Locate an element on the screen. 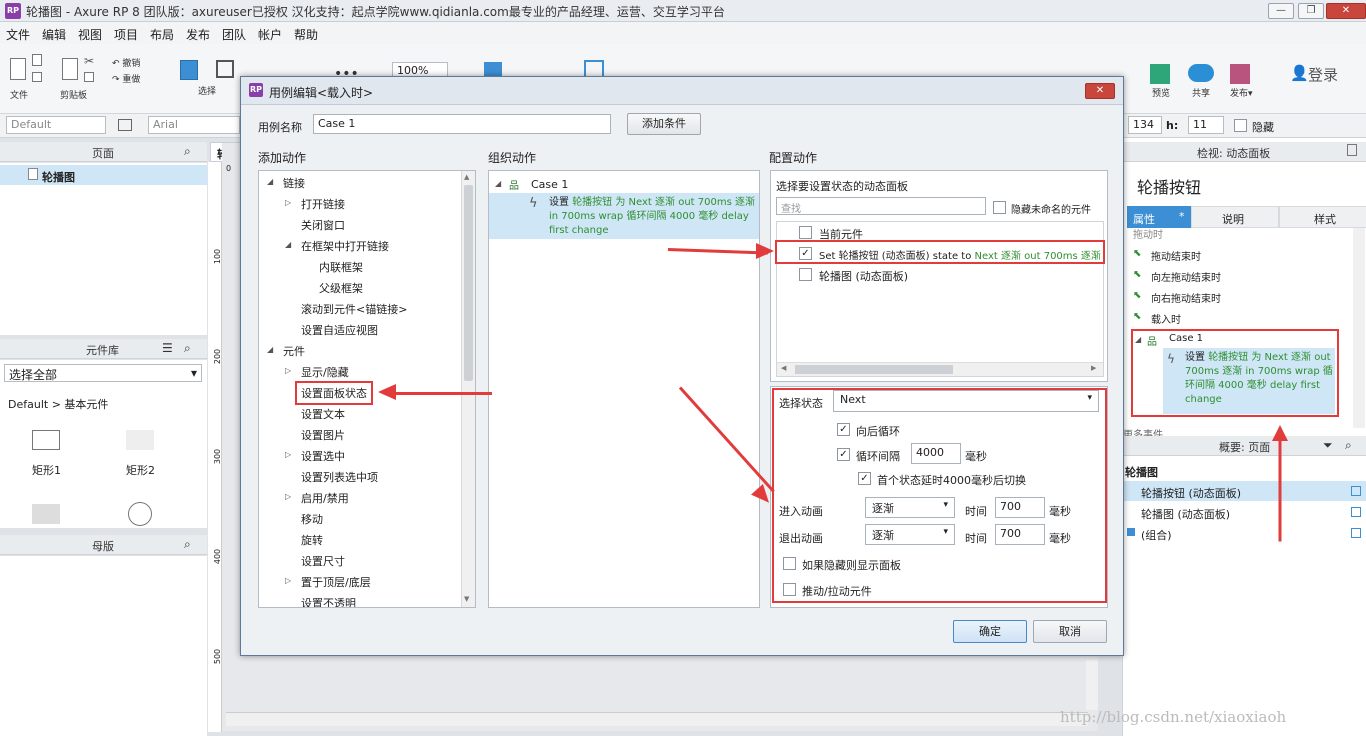  cancel-button: 取消 is located at coordinates (1070, 631).